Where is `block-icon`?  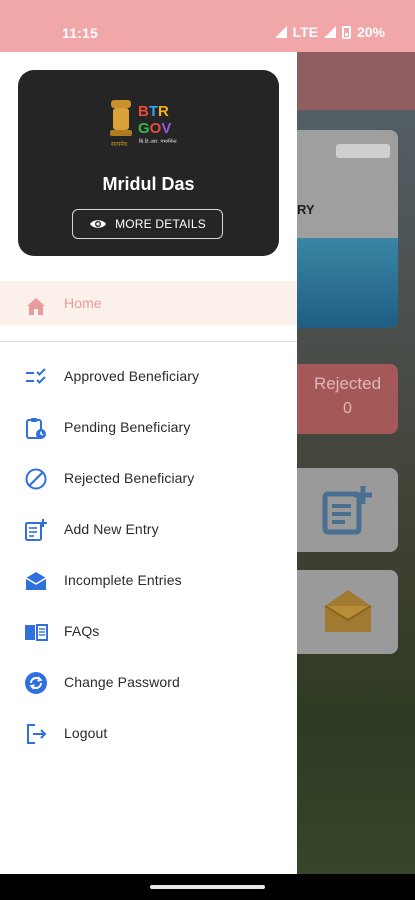 block-icon is located at coordinates (36, 479).